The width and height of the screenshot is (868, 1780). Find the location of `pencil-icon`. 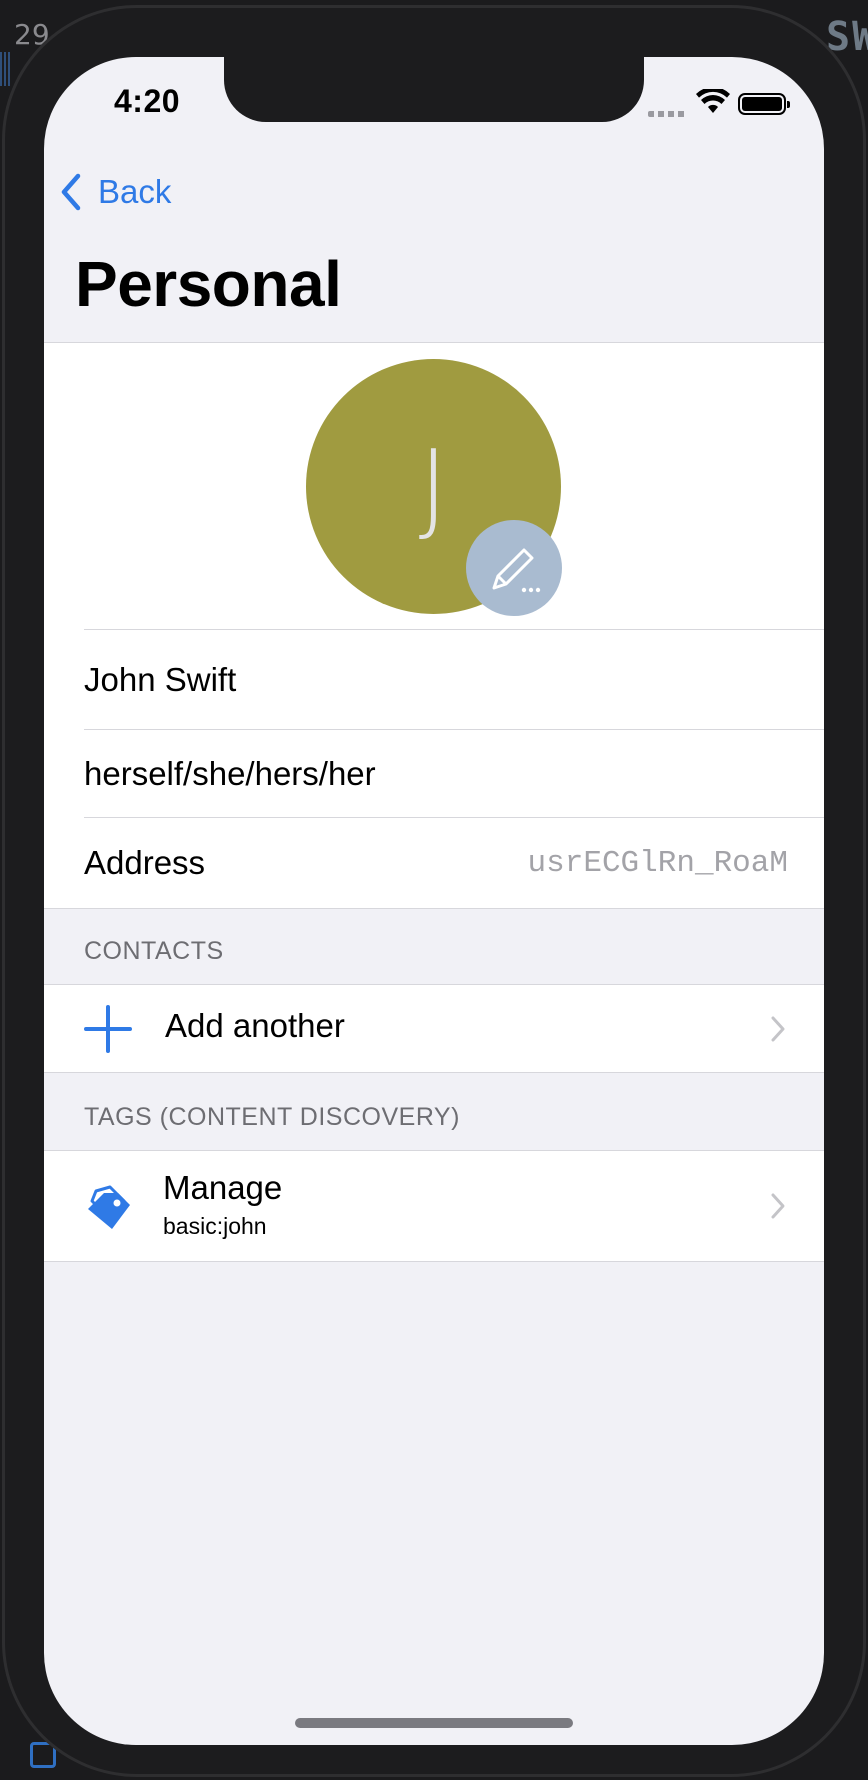

pencil-icon is located at coordinates (516, 570).